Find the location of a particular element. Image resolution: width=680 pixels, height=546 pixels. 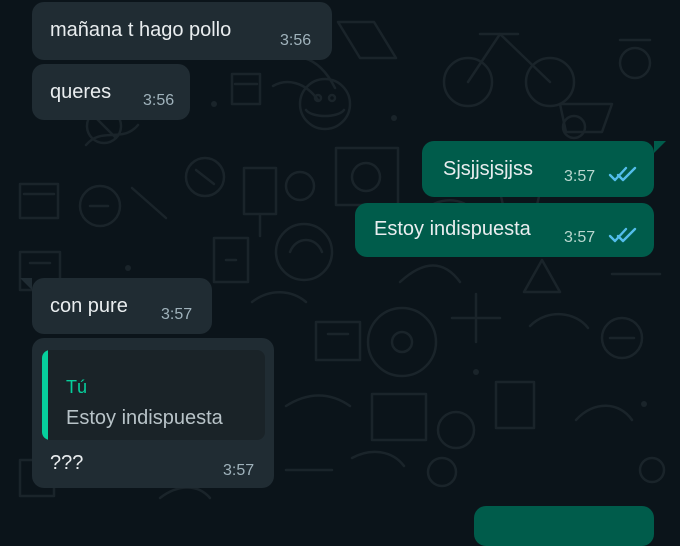

message-outgoing: Estoy indispuesta 3:57 is located at coordinates (504, 230).